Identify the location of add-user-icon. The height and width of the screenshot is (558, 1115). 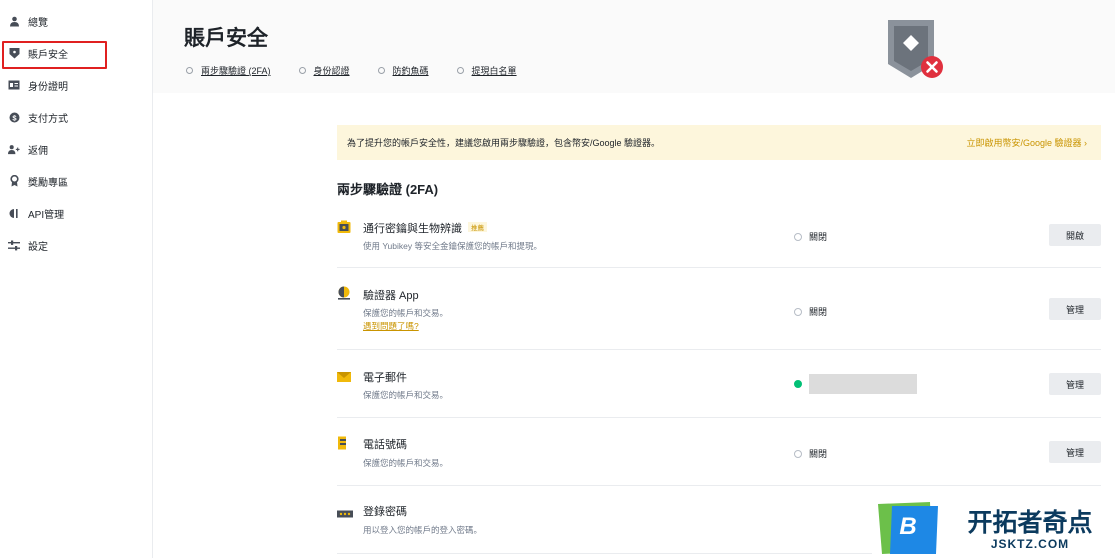
(14, 149).